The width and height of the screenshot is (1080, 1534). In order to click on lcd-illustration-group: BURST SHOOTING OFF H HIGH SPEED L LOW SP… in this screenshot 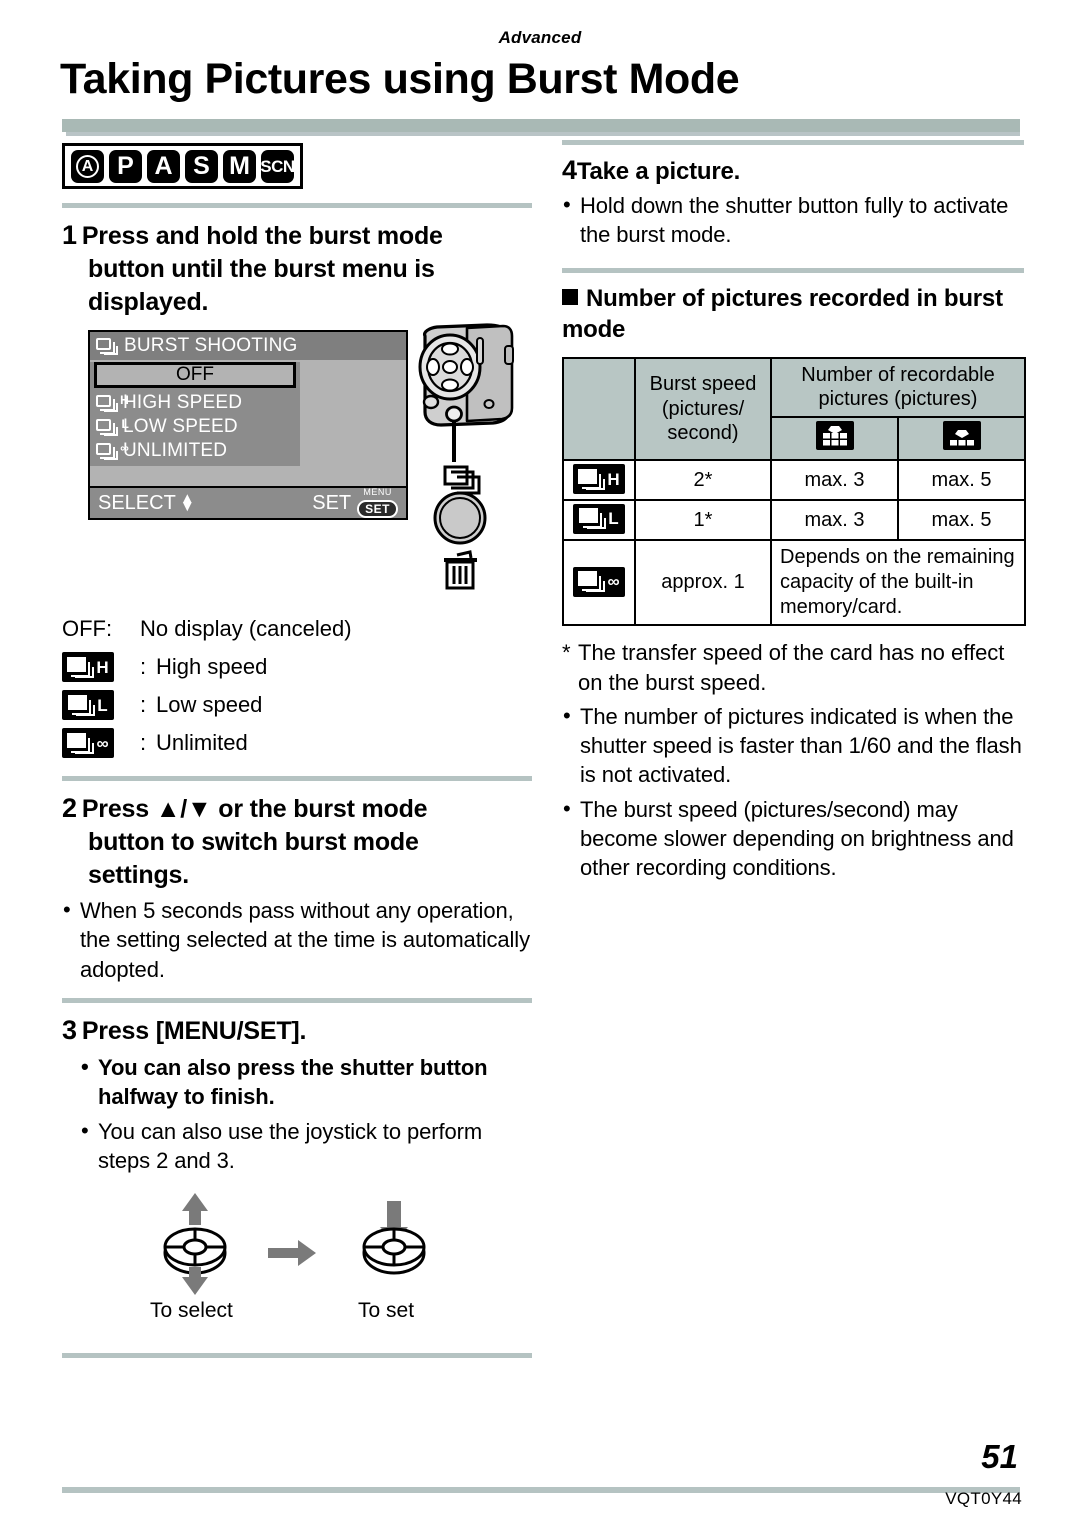, I will do `click(297, 461)`.